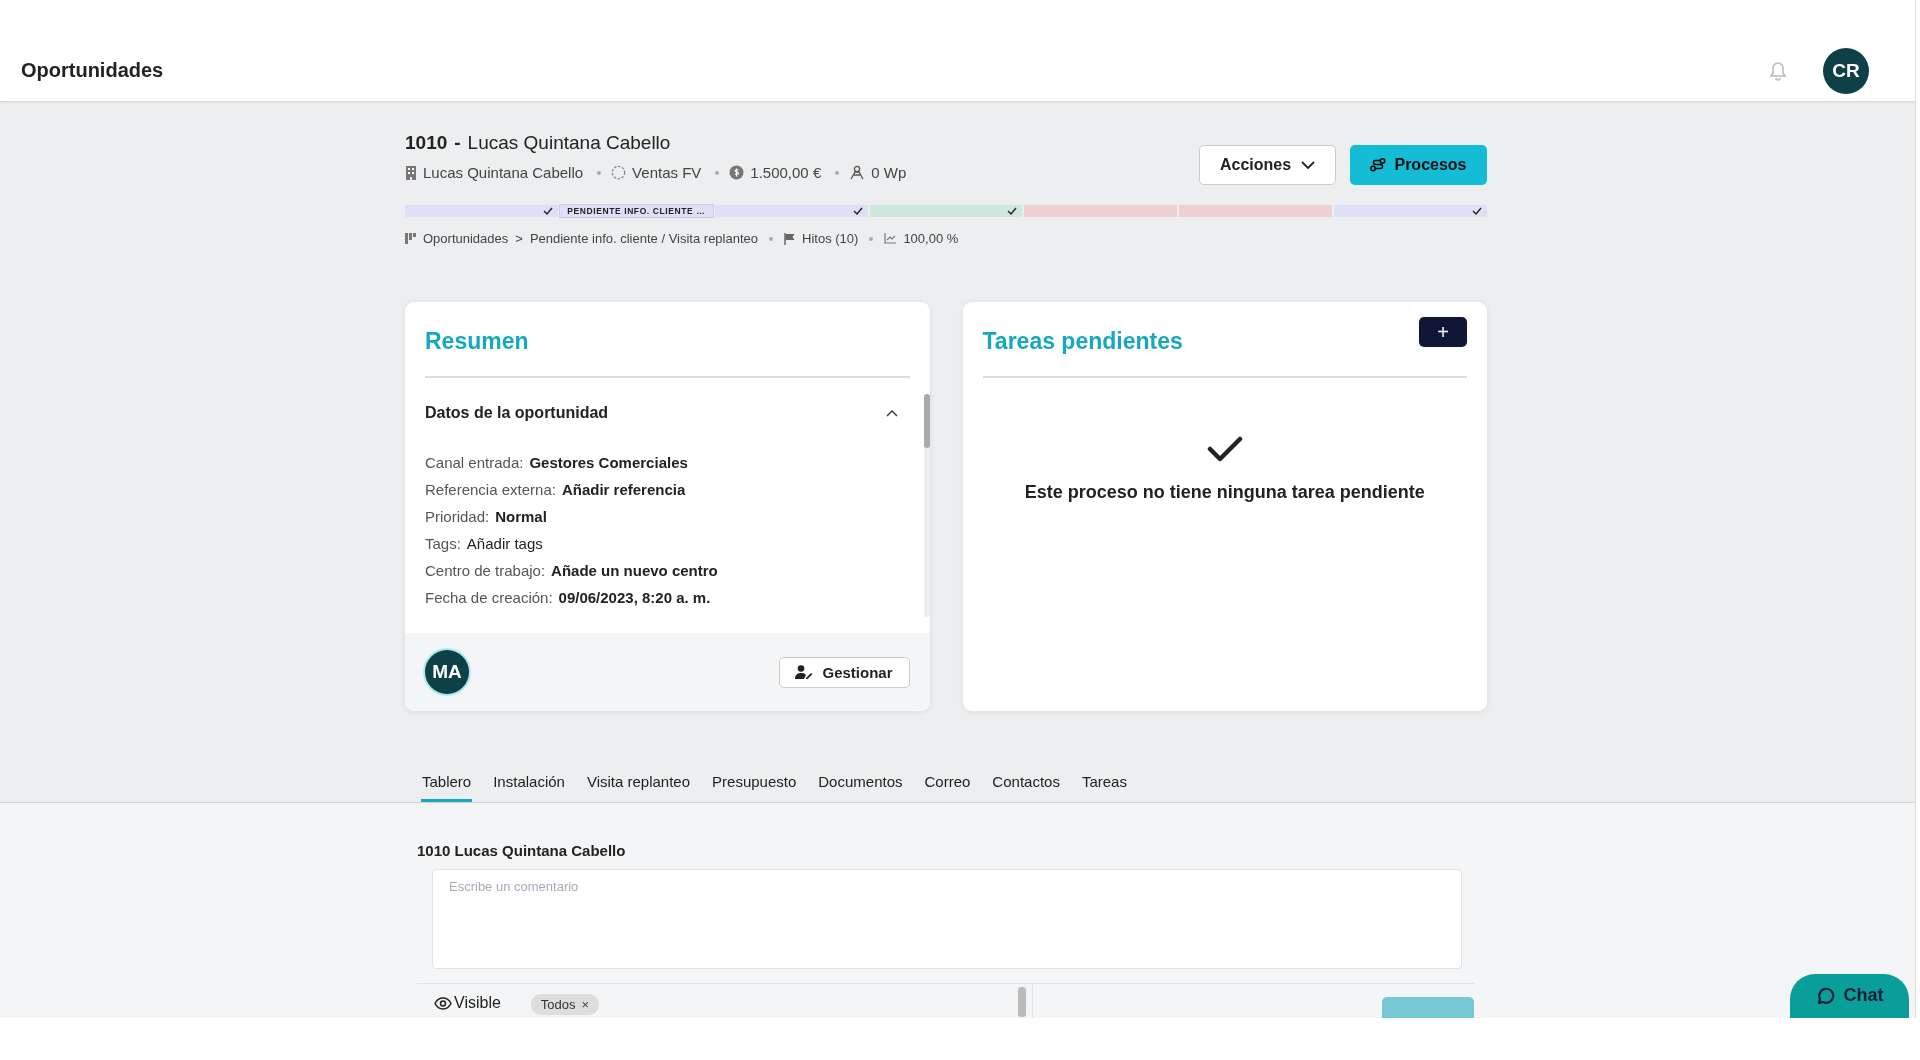 The image size is (1920, 1060). What do you see at coordinates (1267, 165) in the screenshot?
I see `actions-dropdown: Acciones` at bounding box center [1267, 165].